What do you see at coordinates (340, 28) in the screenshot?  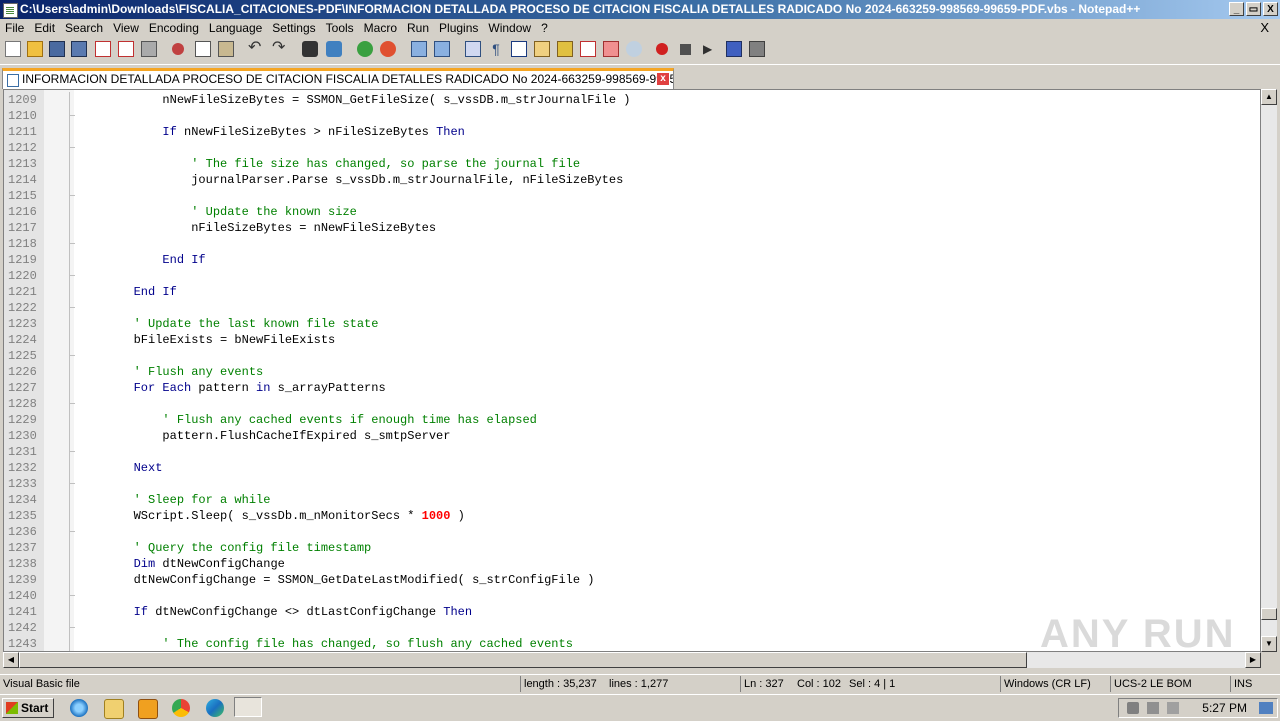 I see `menu-tools: Tools` at bounding box center [340, 28].